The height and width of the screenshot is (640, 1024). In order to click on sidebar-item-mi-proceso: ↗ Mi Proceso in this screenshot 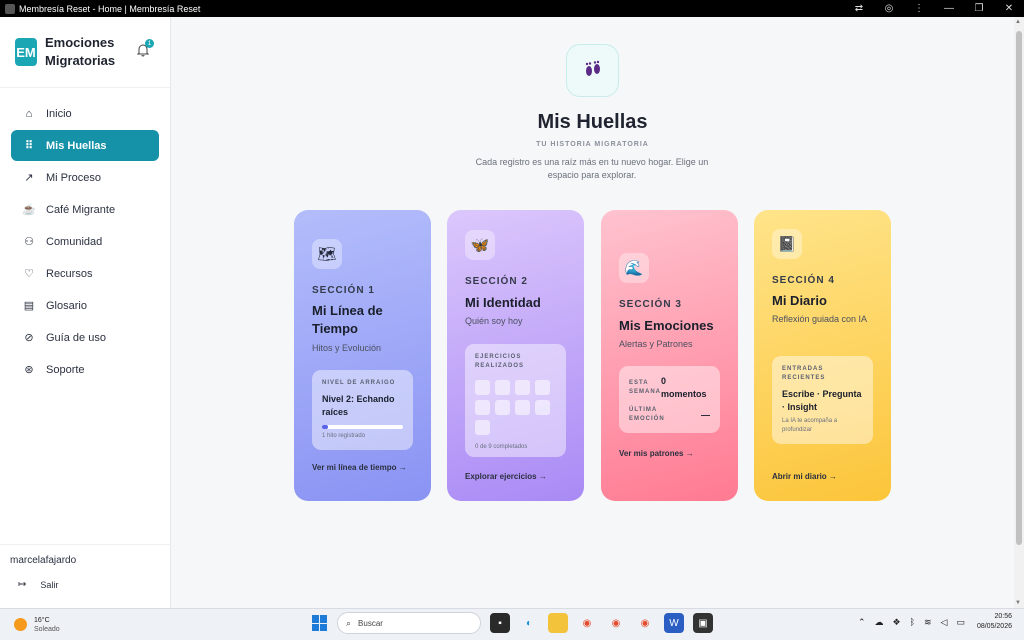, I will do `click(85, 177)`.